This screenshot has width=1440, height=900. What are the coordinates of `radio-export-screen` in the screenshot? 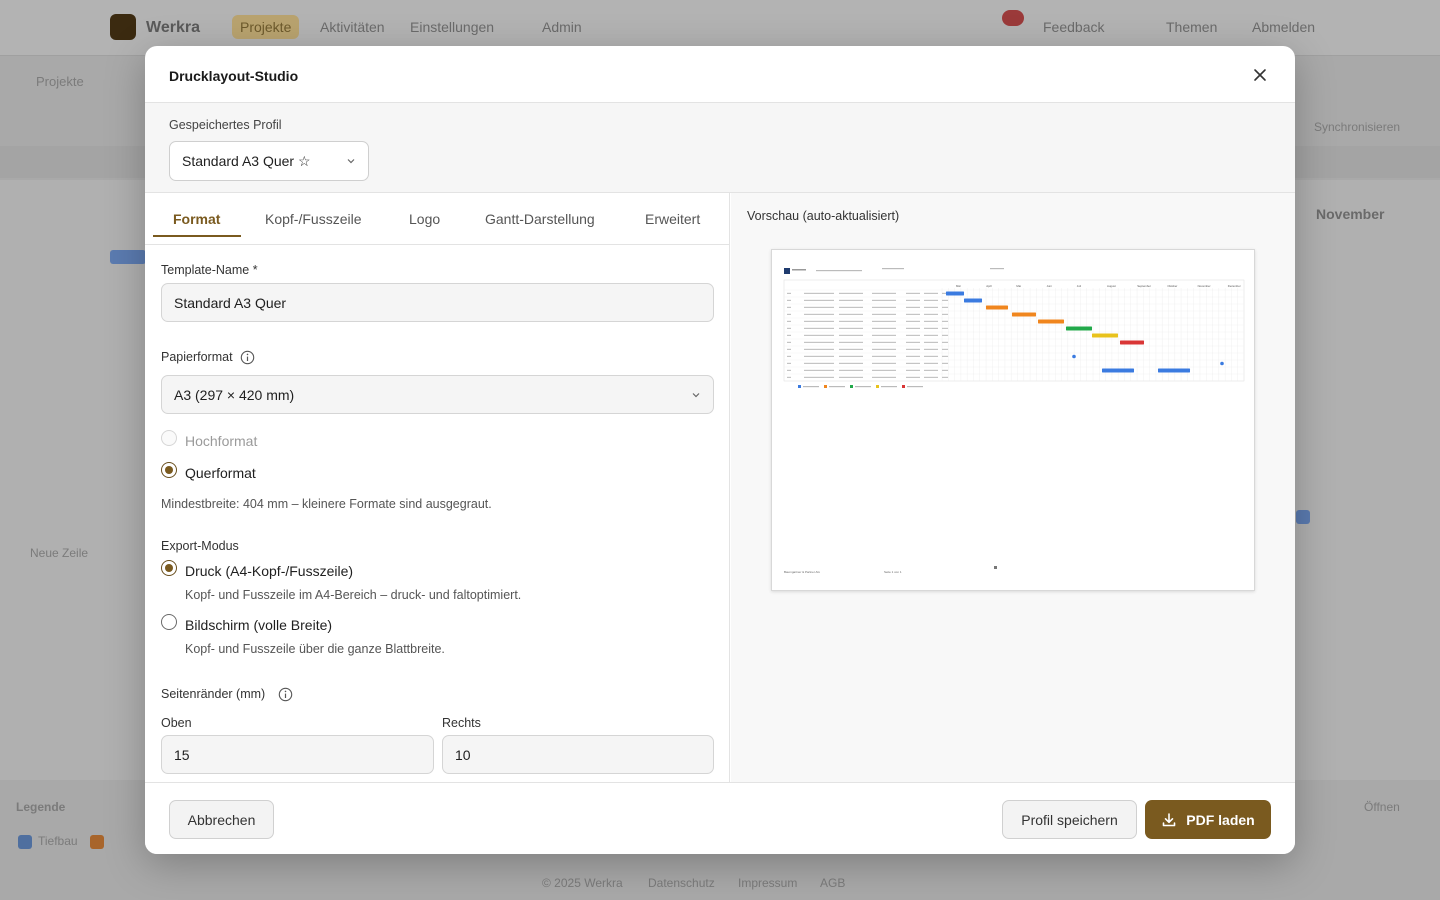 It's located at (169, 622).